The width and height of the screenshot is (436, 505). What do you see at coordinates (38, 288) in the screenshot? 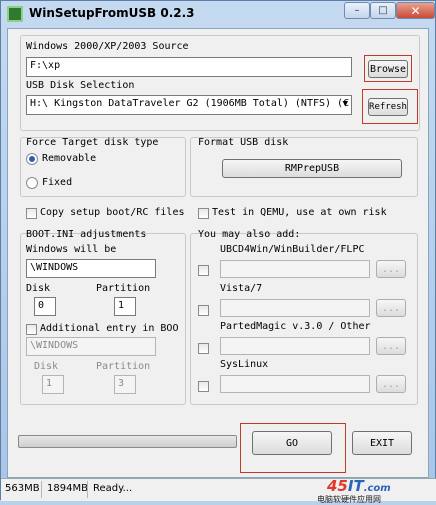
I see `disk-label: Disk` at bounding box center [38, 288].